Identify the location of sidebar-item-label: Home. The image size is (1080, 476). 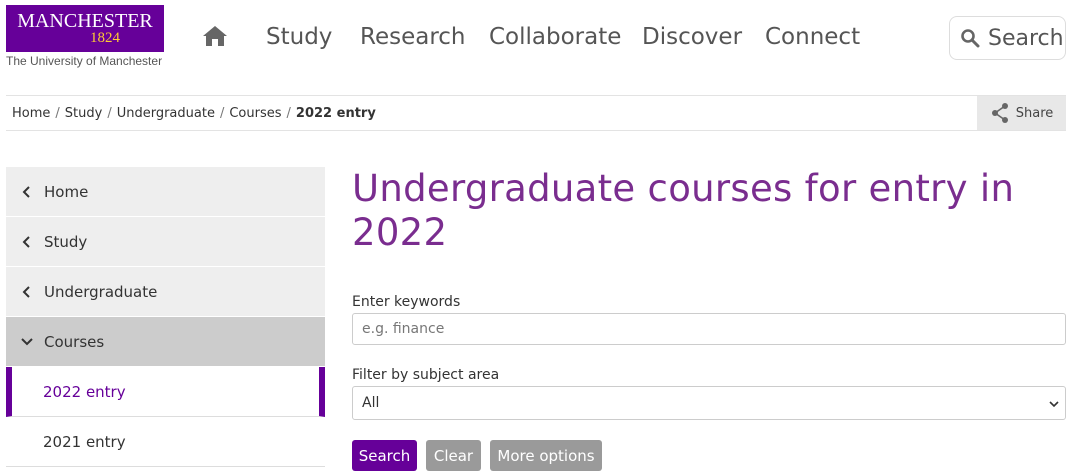
(66, 191).